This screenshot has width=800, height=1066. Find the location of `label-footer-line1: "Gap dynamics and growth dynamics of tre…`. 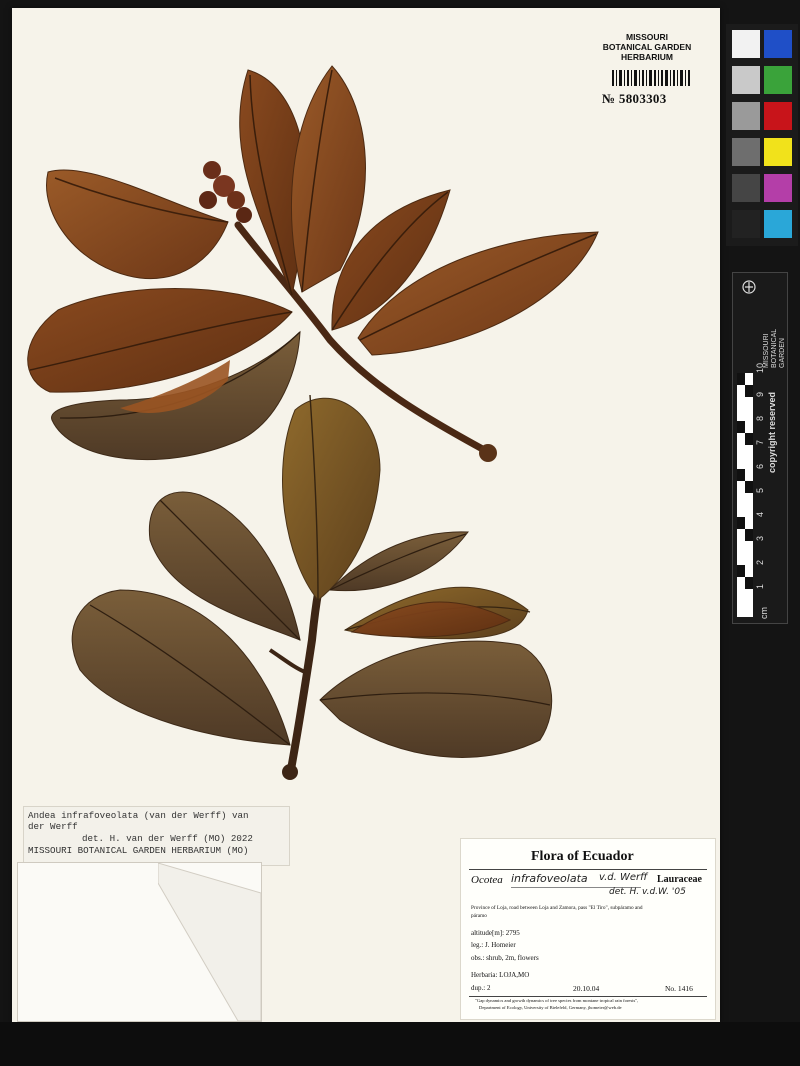

label-footer-line1: "Gap dynamics and growth dynamics of tre… is located at coordinates (557, 1000).